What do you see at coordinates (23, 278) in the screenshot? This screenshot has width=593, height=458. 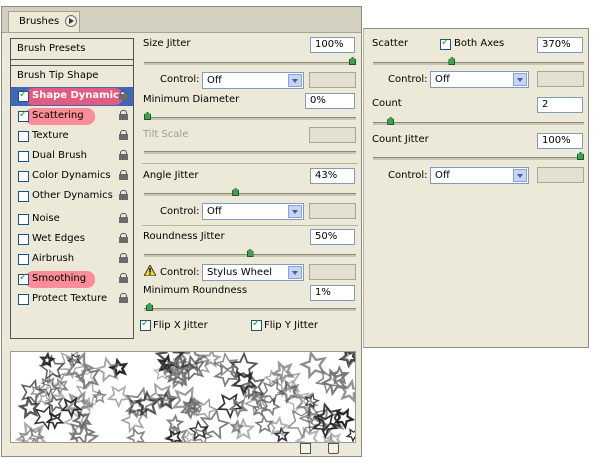 I see `checkbox-smoothing` at bounding box center [23, 278].